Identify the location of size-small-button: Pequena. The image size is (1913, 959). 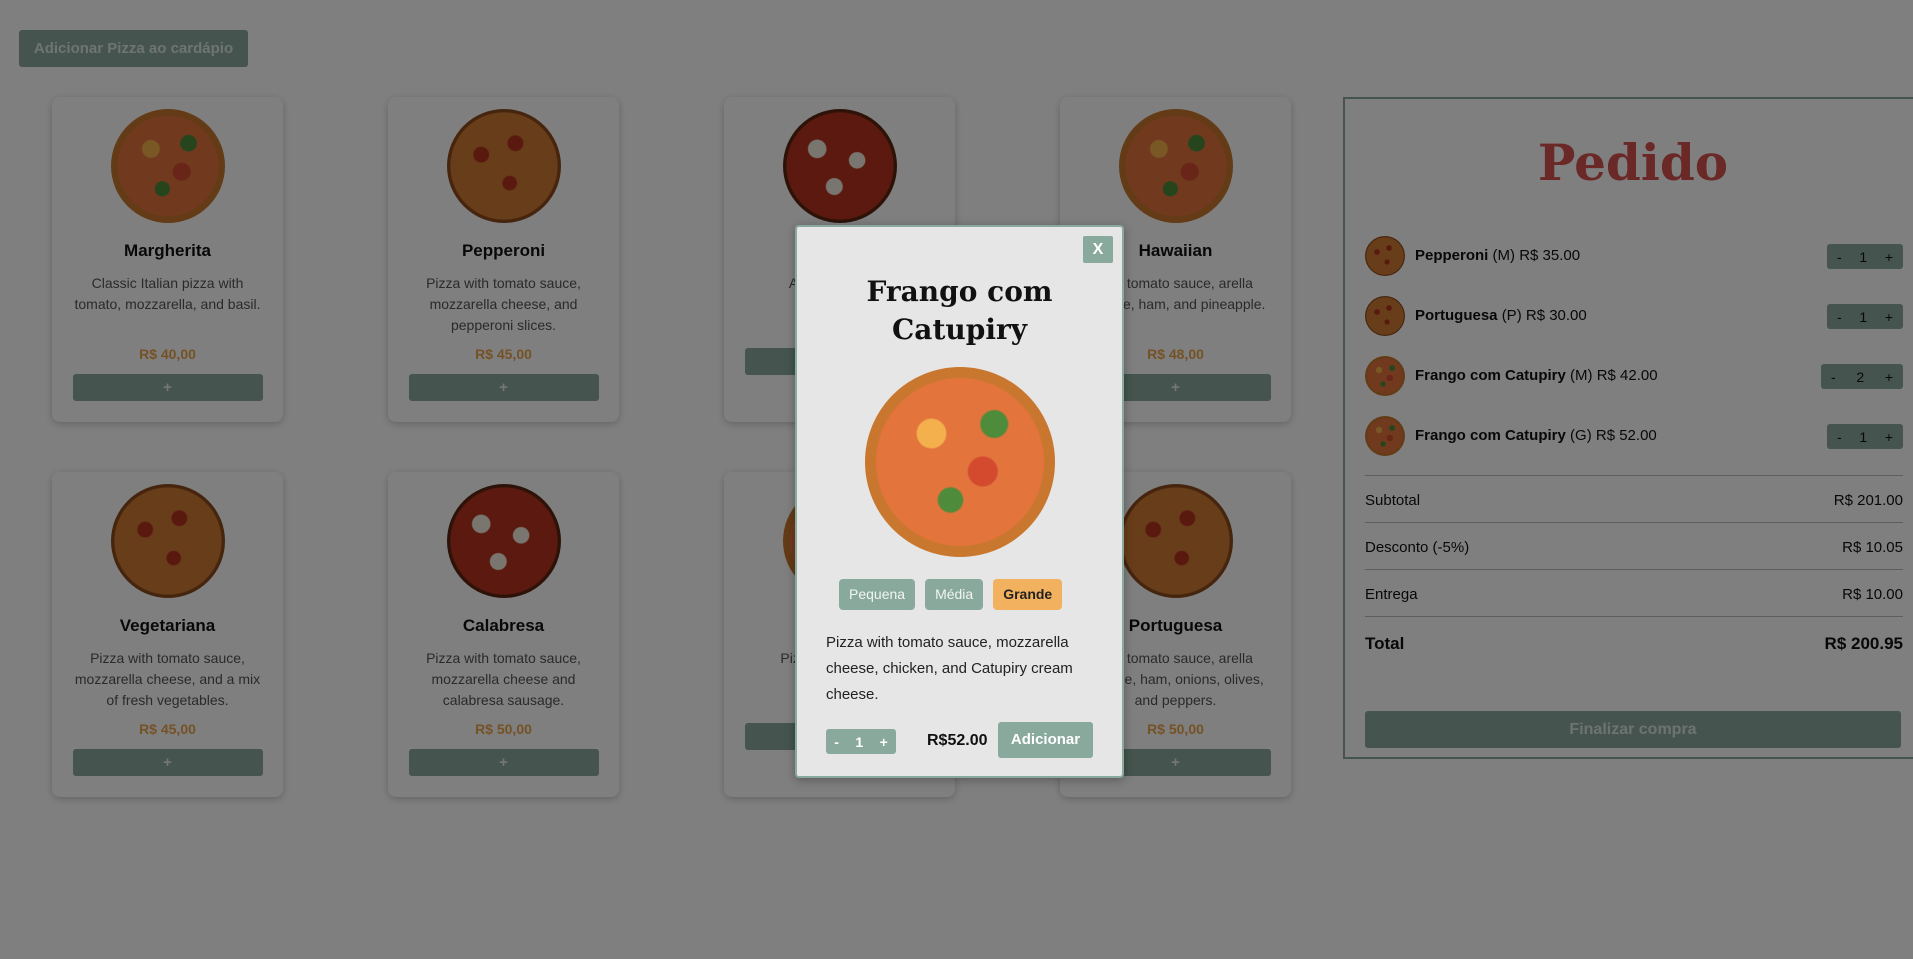
(877, 594).